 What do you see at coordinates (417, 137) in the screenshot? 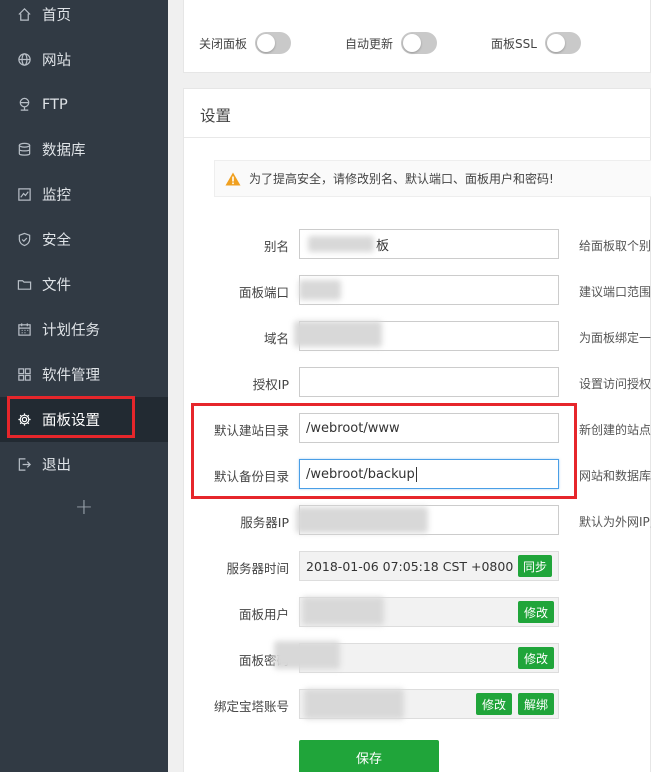
I see `divider` at bounding box center [417, 137].